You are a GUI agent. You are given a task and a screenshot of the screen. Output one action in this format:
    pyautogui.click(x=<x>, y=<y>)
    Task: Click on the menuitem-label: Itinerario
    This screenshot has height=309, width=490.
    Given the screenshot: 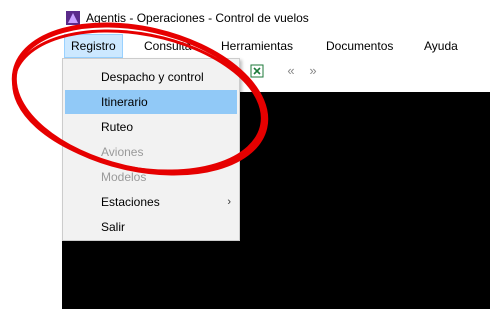 What is the action you would take?
    pyautogui.click(x=124, y=102)
    